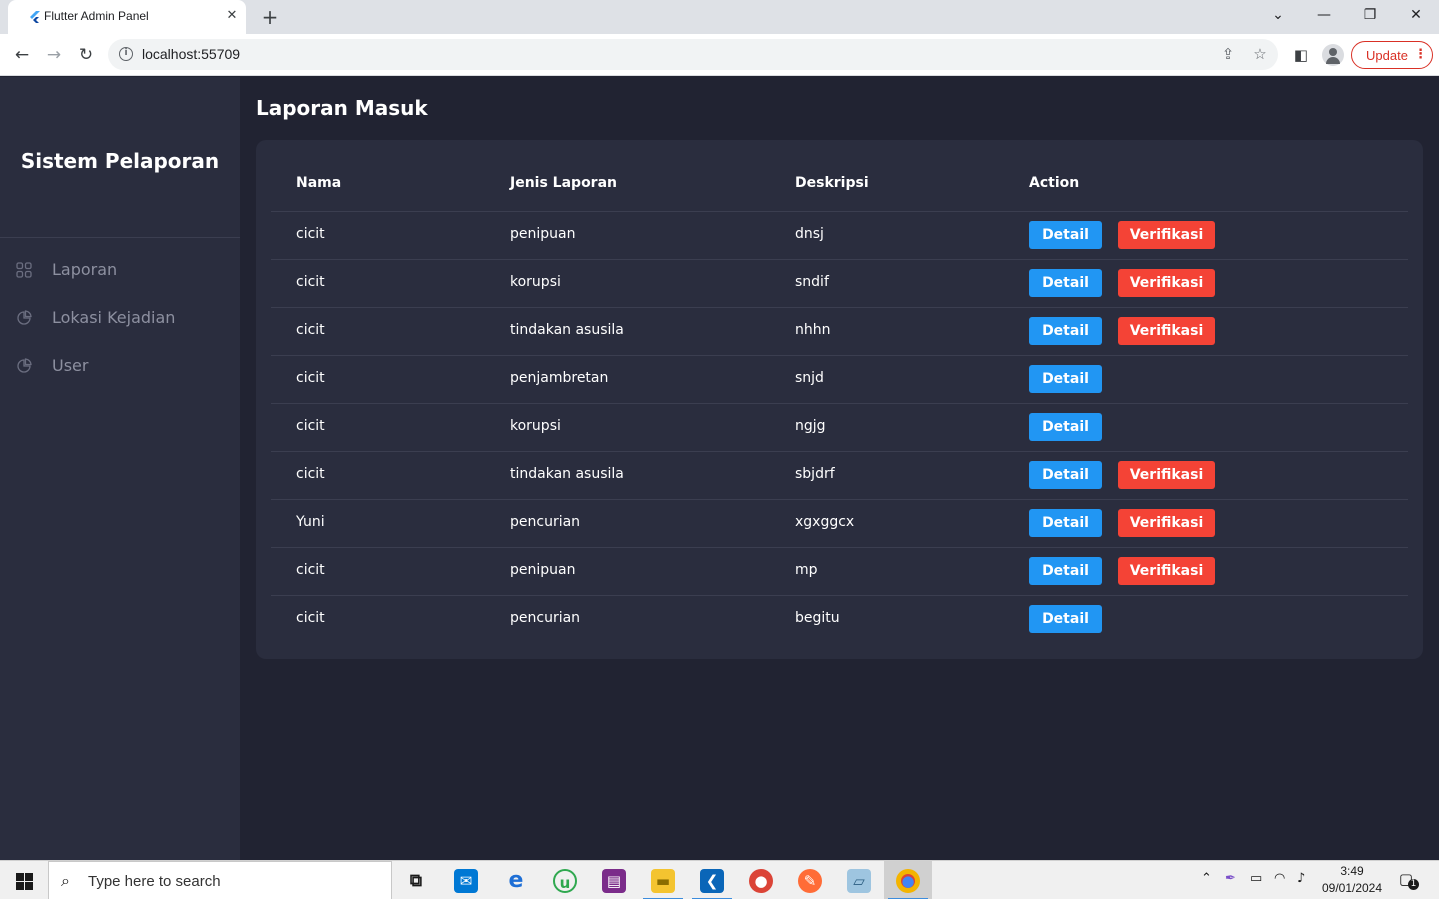  I want to click on browser-toolbar: ← → ↻ i localhost:55709 ⇪ ☆ ◧ Update ⋮, so click(719, 55).